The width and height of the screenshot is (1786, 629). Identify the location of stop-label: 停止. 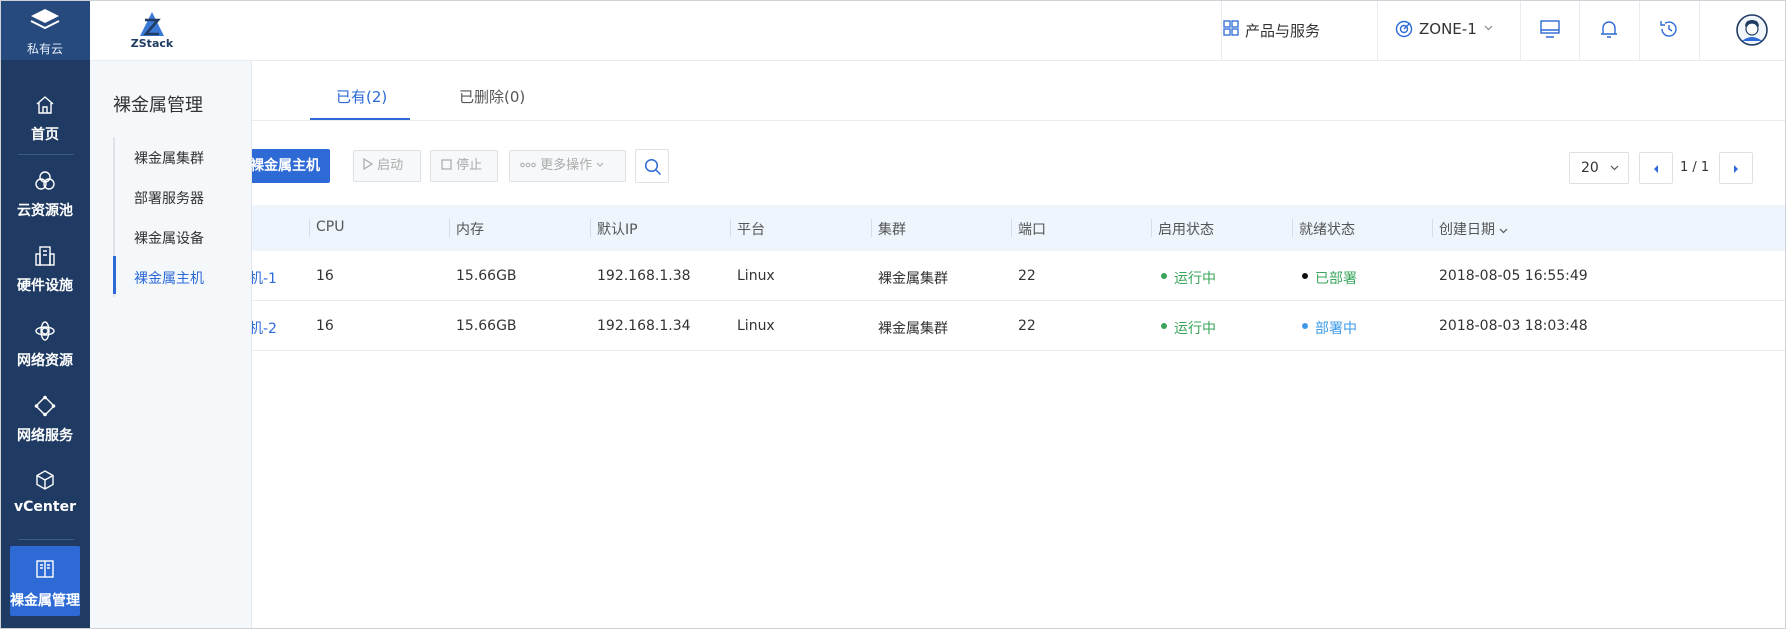
(469, 165).